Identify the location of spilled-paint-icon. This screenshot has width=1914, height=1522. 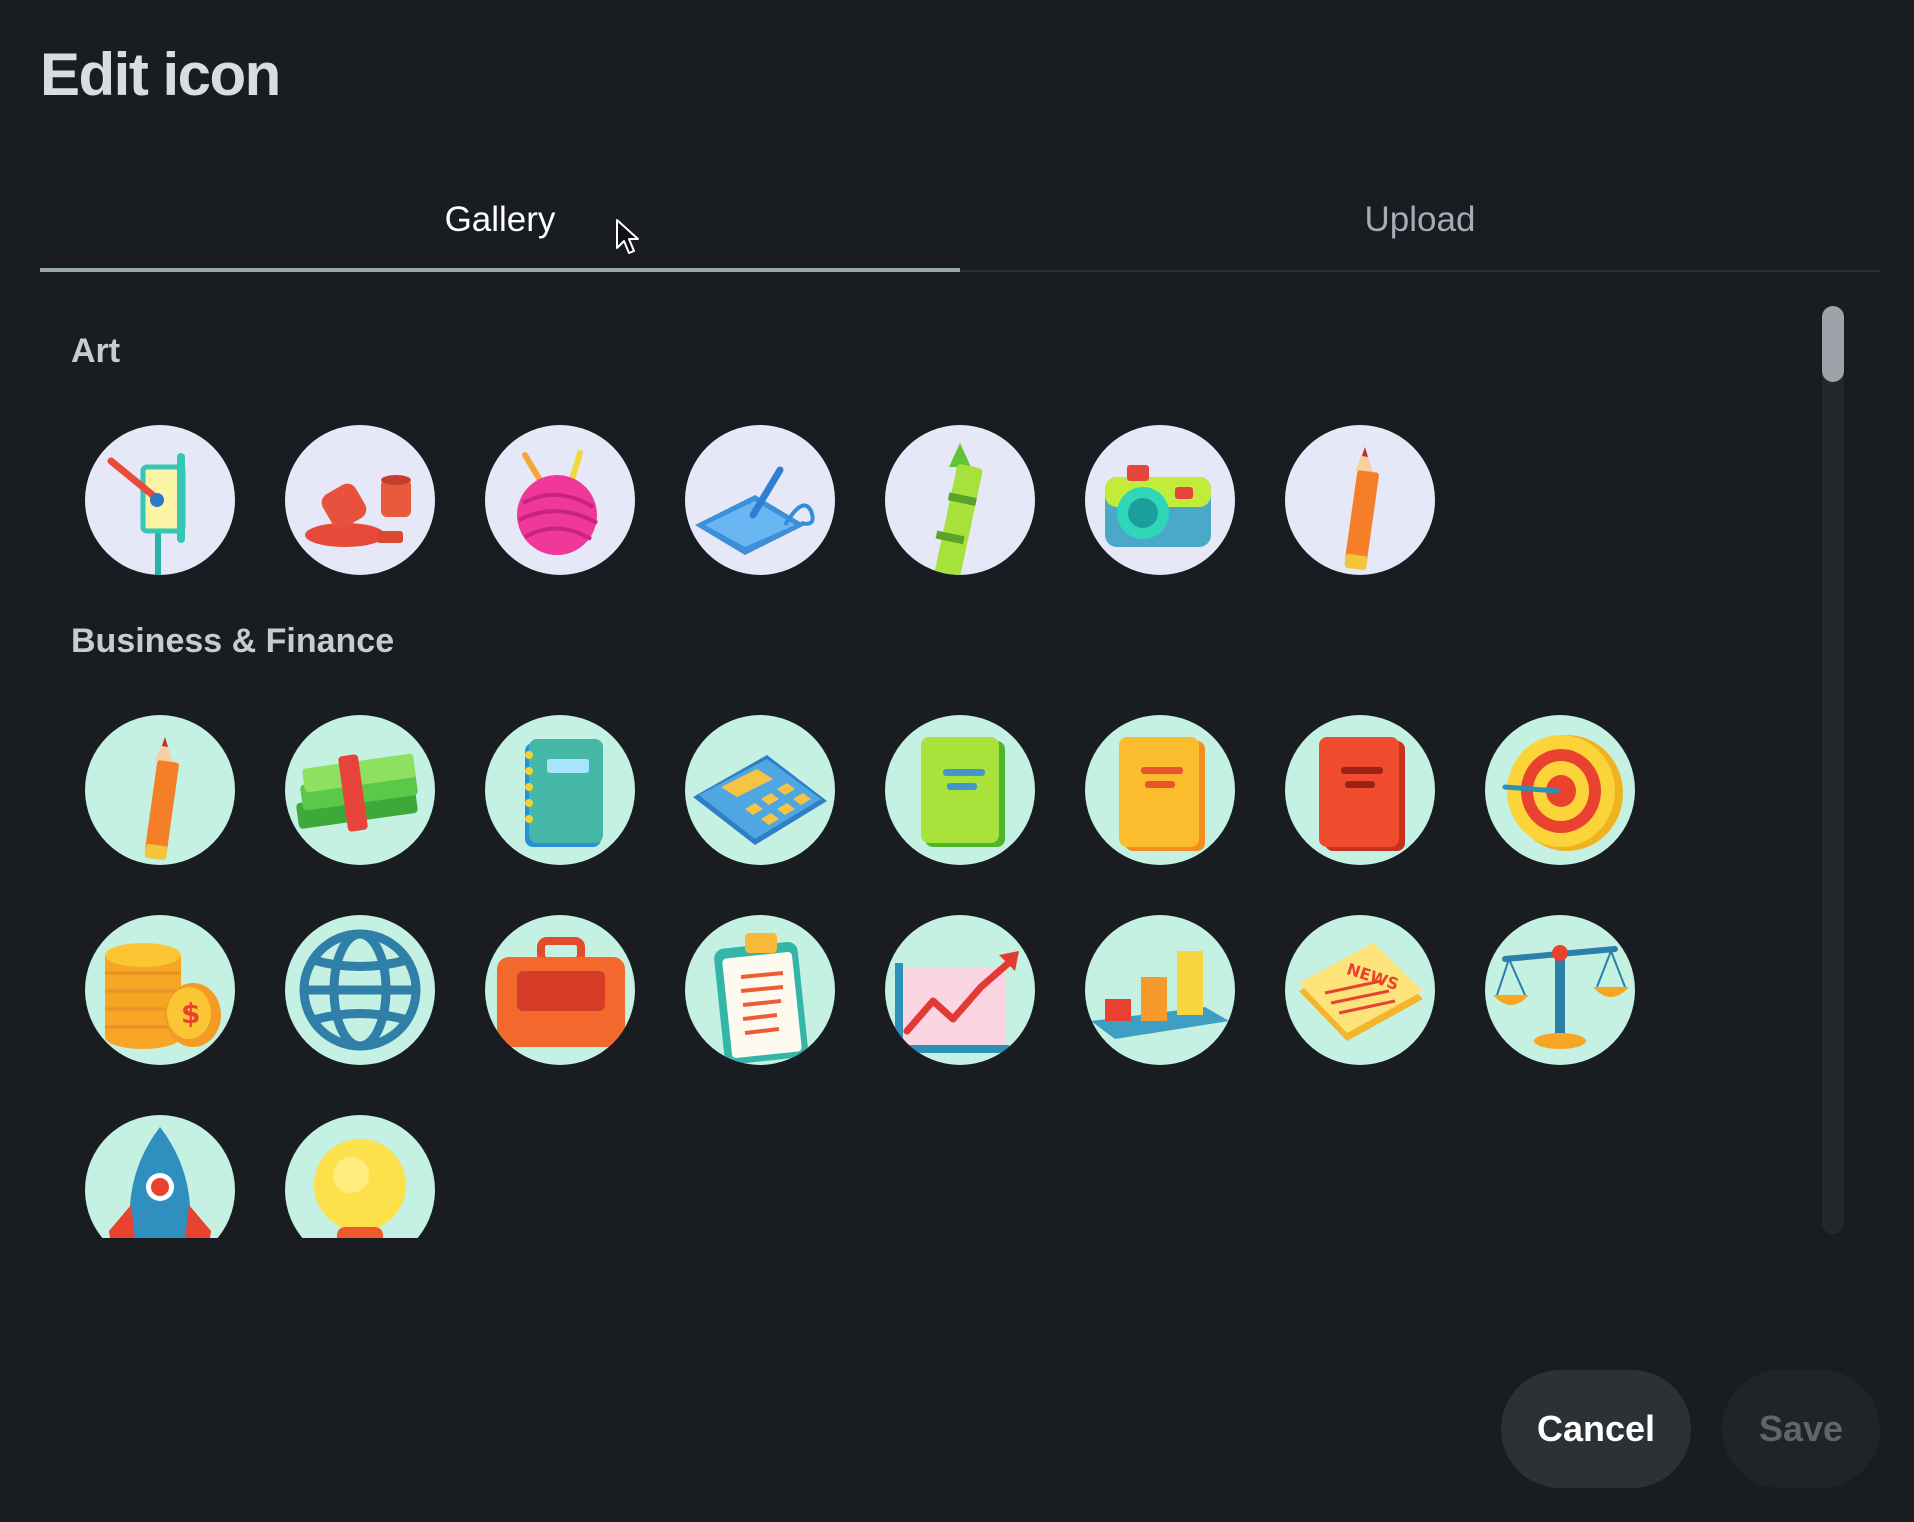
(360, 500).